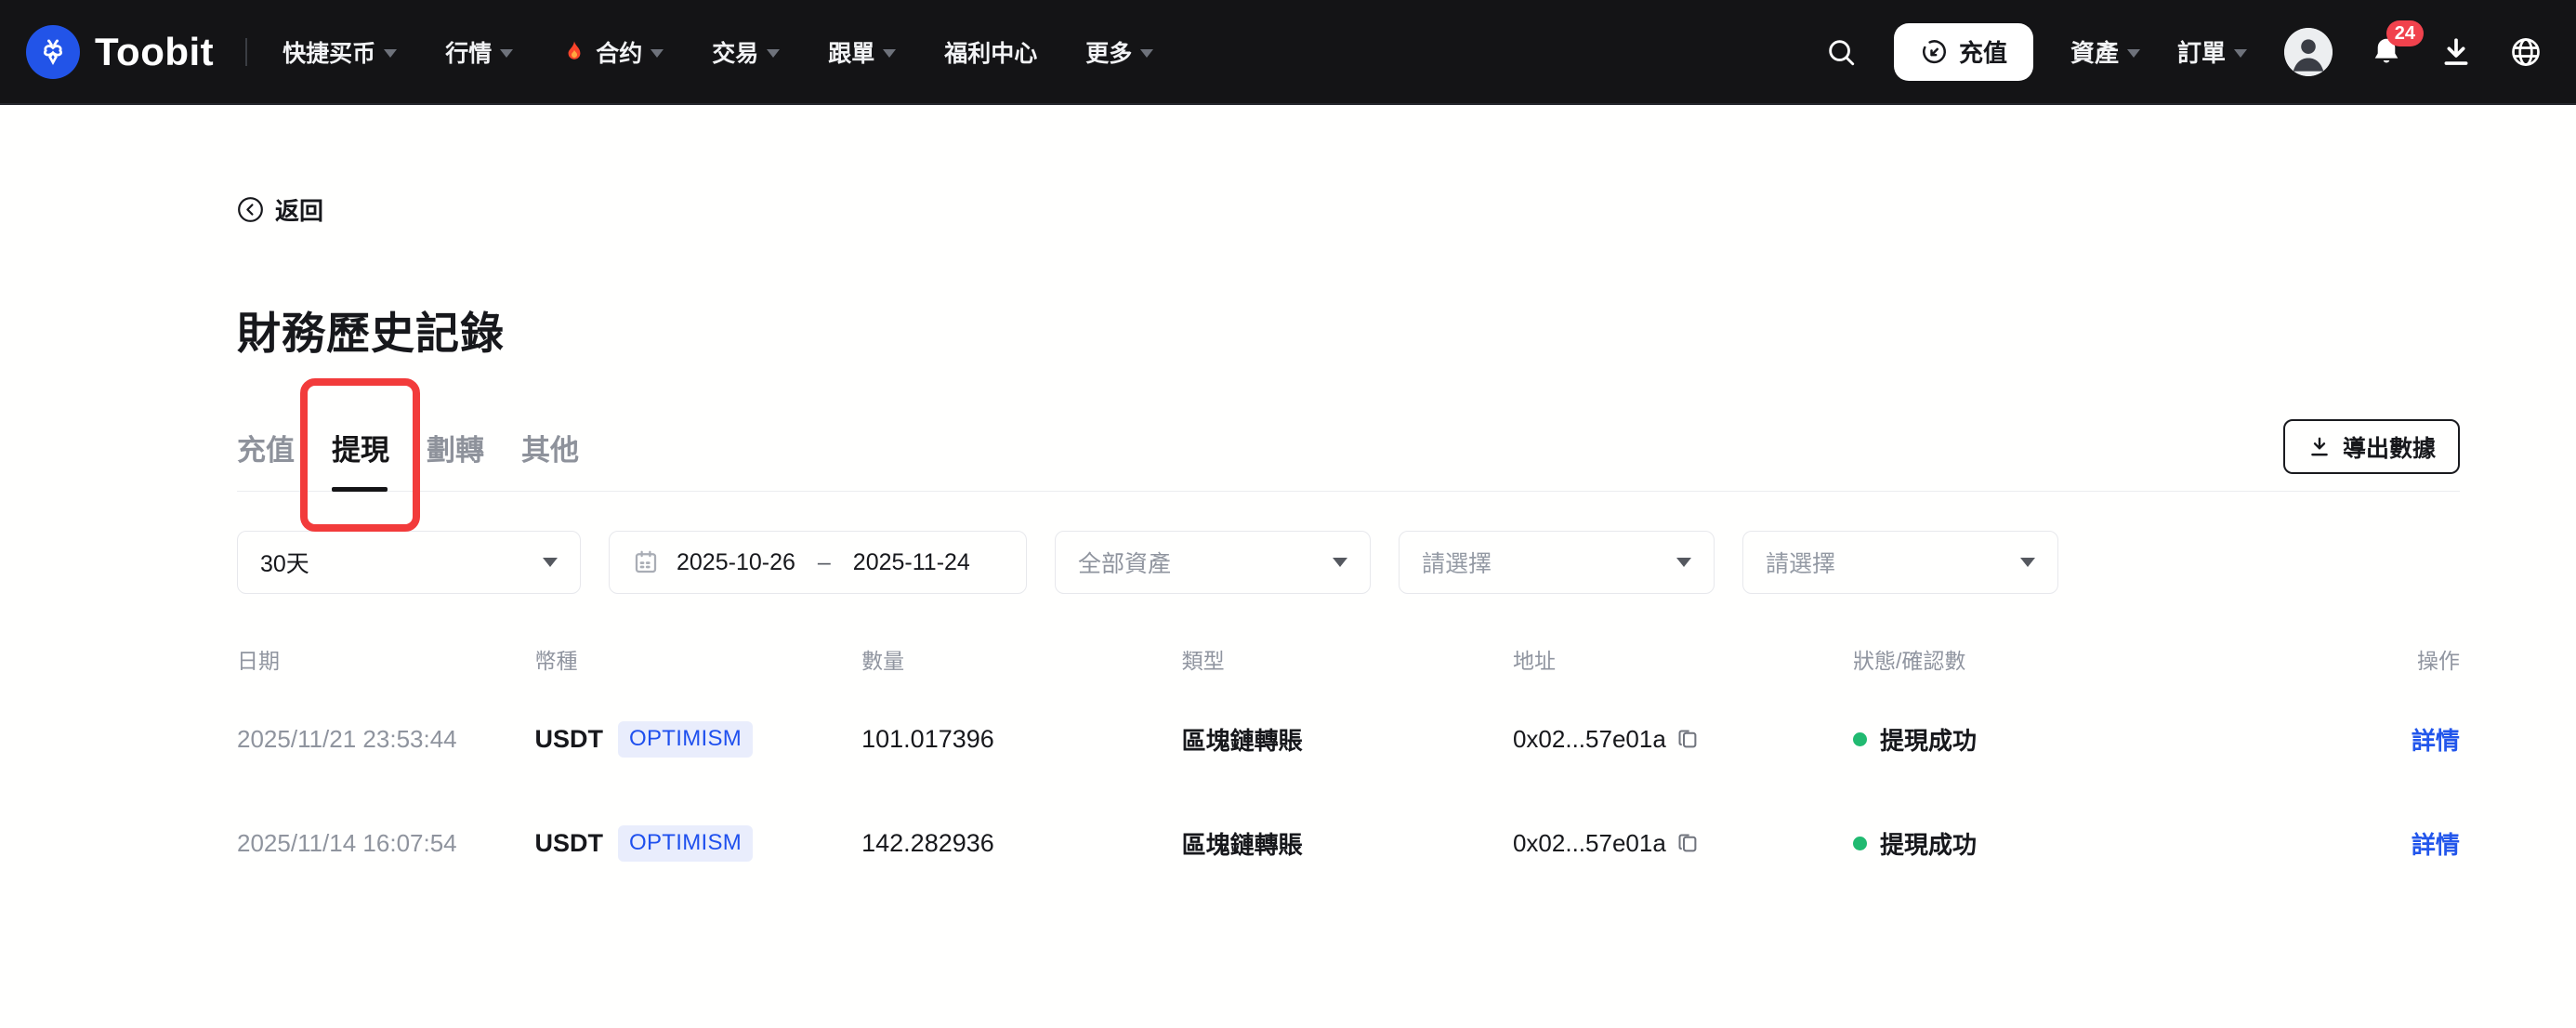 The width and height of the screenshot is (2576, 1028). Describe the element at coordinates (612, 52) in the screenshot. I see `menu-item-futures: 合约` at that location.